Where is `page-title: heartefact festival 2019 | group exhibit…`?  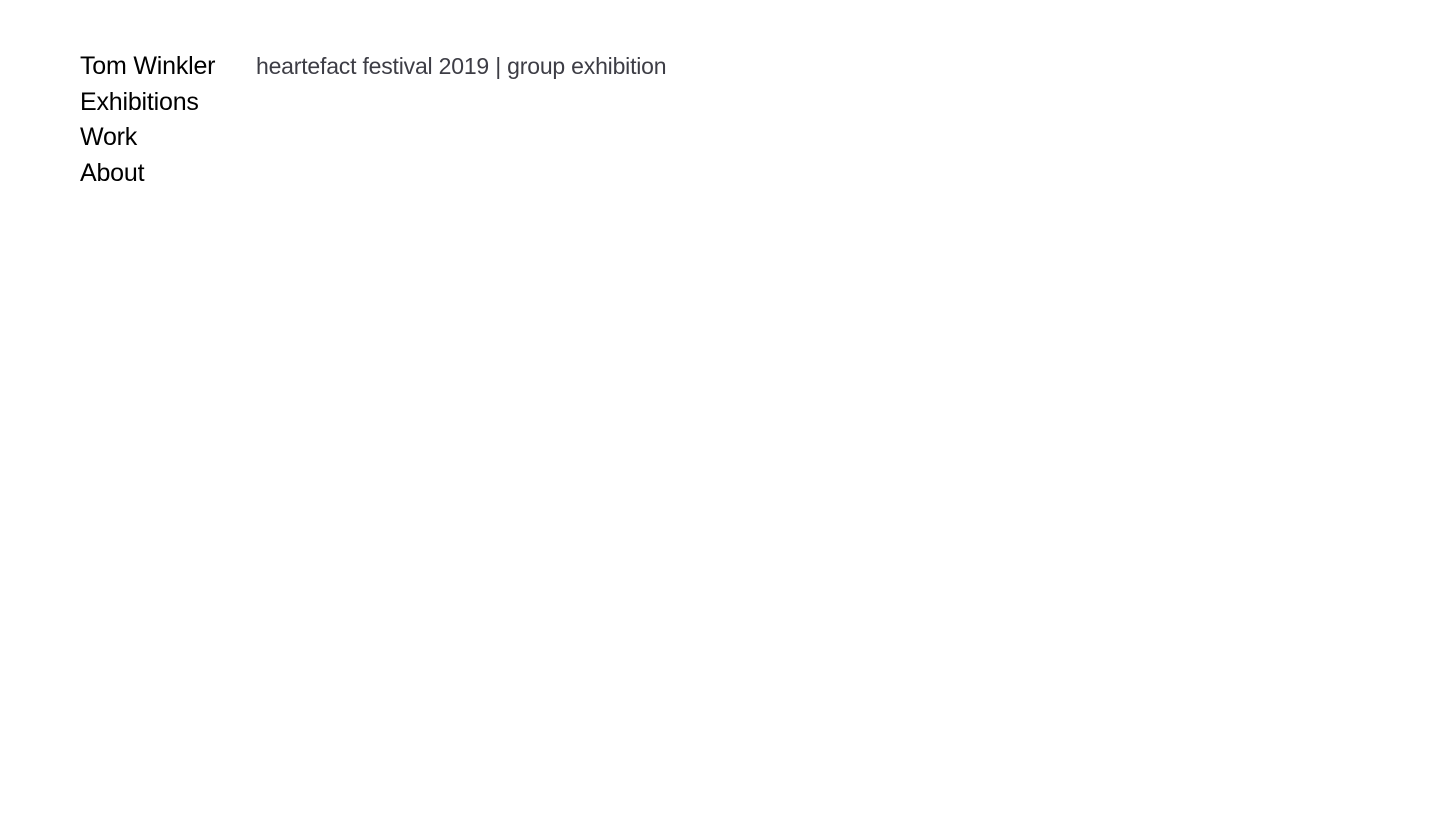 page-title: heartefact festival 2019 | group exhibit… is located at coordinates (461, 66).